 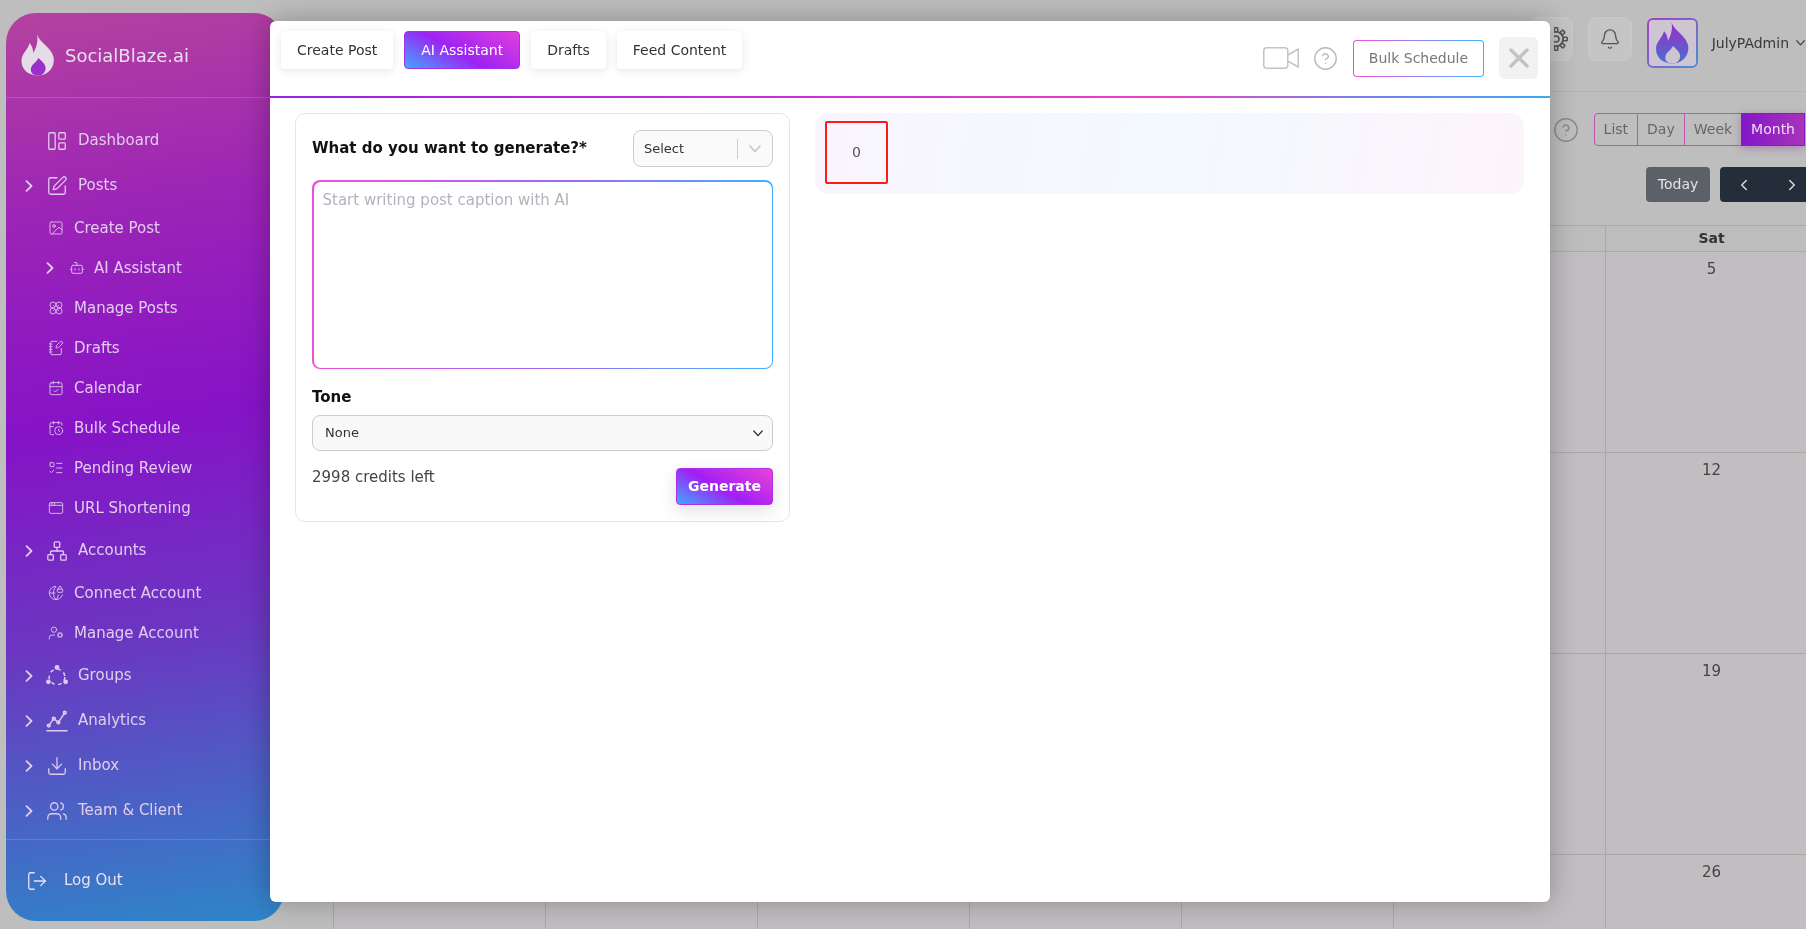 What do you see at coordinates (57, 810) in the screenshot?
I see `users-icon` at bounding box center [57, 810].